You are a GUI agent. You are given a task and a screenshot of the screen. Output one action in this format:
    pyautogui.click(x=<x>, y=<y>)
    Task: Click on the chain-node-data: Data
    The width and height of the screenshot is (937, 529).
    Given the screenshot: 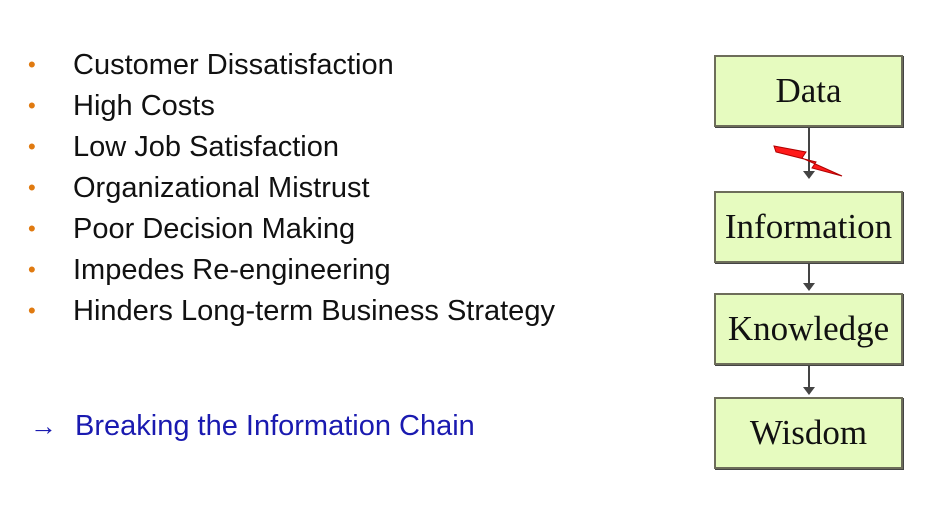 What is the action you would take?
    pyautogui.click(x=808, y=91)
    